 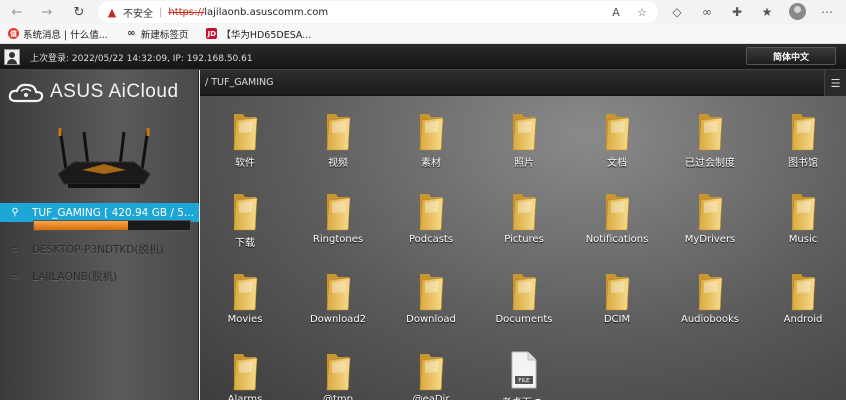 What do you see at coordinates (791, 56) in the screenshot?
I see `language-button: 简体中文` at bounding box center [791, 56].